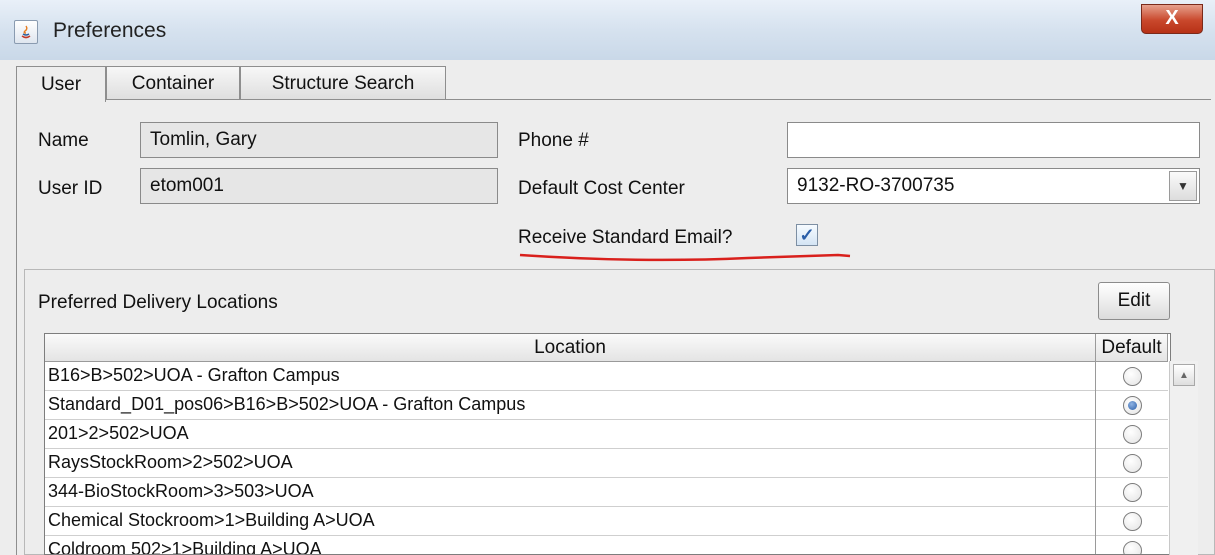  I want to click on table-row: 201>2>502>UOA, so click(570, 434).